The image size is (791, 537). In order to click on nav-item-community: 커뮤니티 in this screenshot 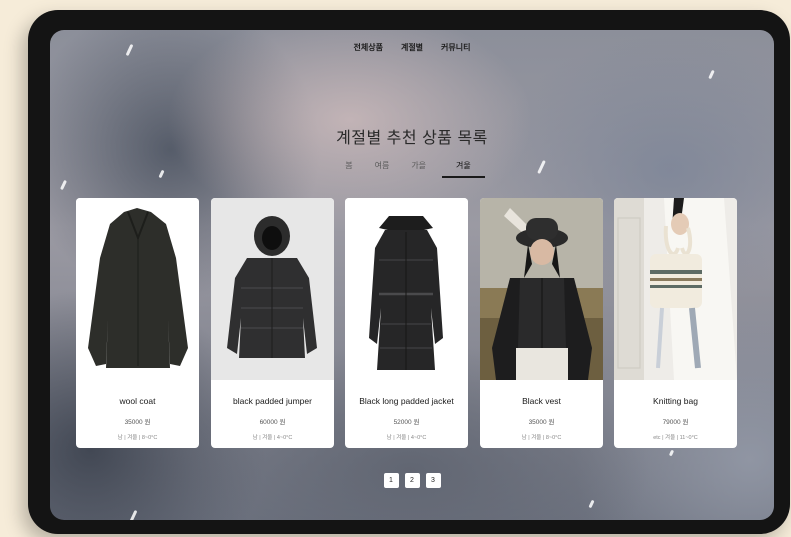, I will do `click(455, 47)`.